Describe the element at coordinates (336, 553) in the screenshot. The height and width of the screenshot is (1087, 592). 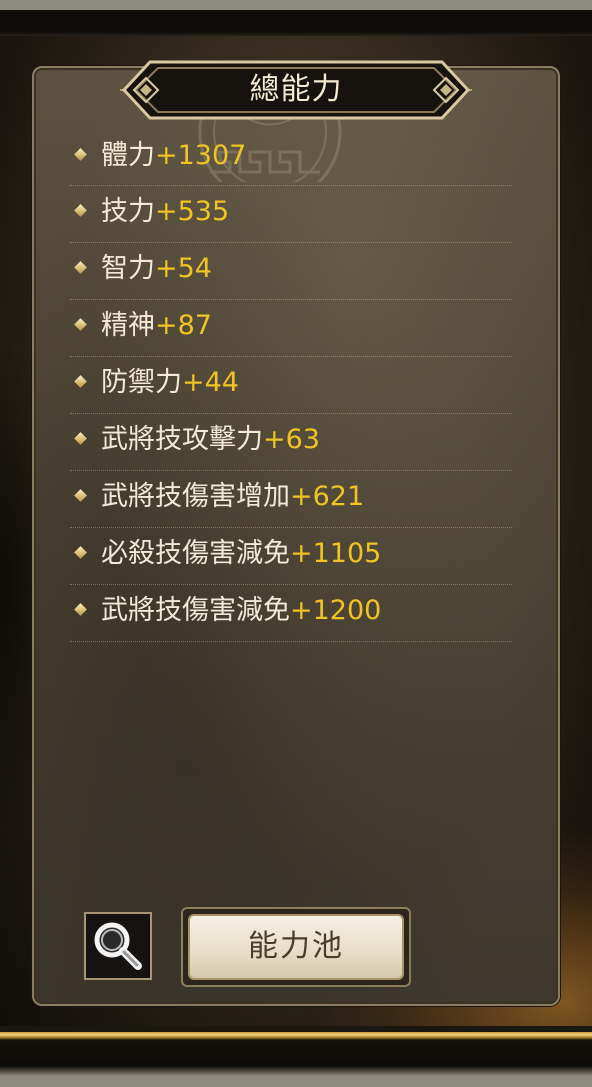
I see `stat-value: +1105` at that location.